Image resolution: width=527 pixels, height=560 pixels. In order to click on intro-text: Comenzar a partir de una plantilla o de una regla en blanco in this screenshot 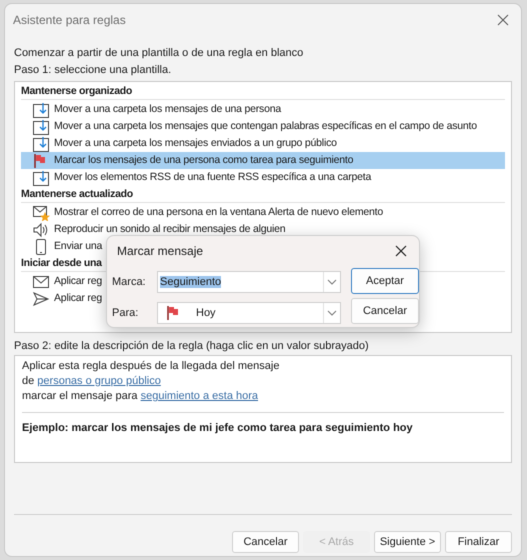, I will do `click(159, 53)`.